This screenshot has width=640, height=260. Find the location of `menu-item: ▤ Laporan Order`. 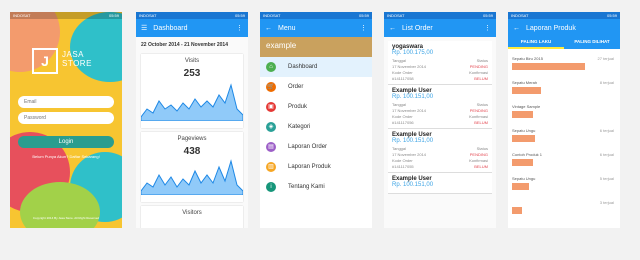

menu-item: ▤ Laporan Order is located at coordinates (316, 147).